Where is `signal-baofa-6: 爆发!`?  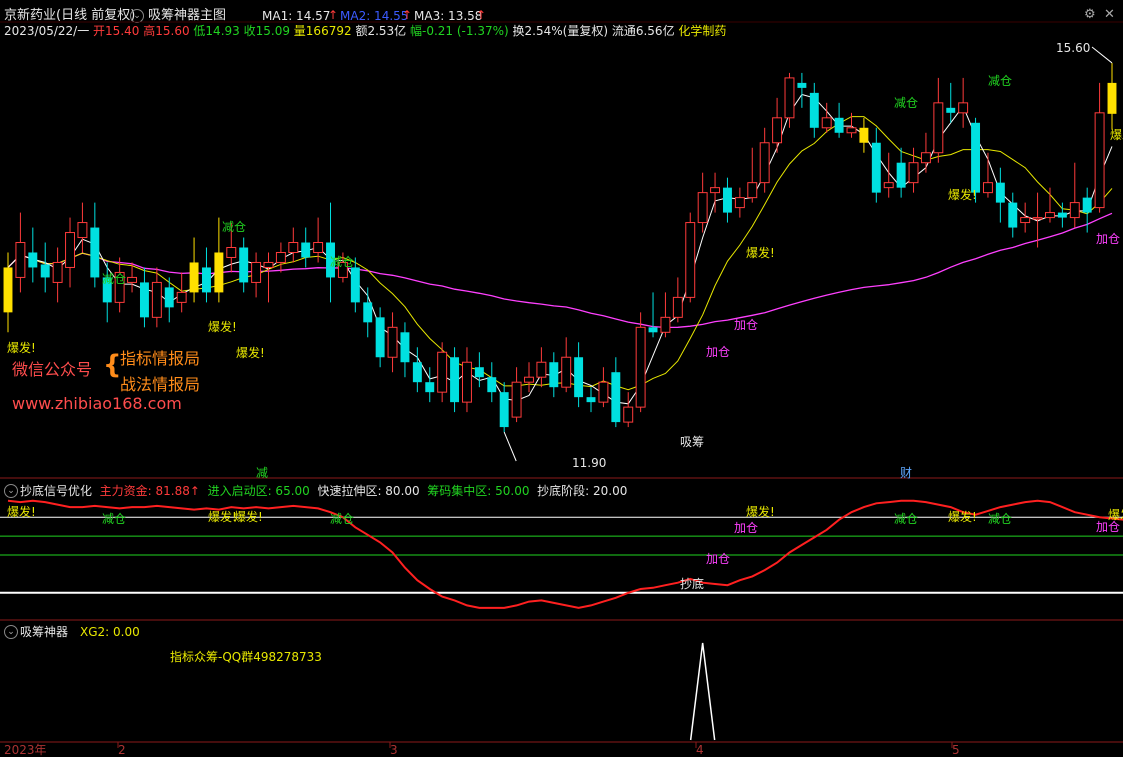
signal-baofa-6: 爆发! is located at coordinates (1116, 135).